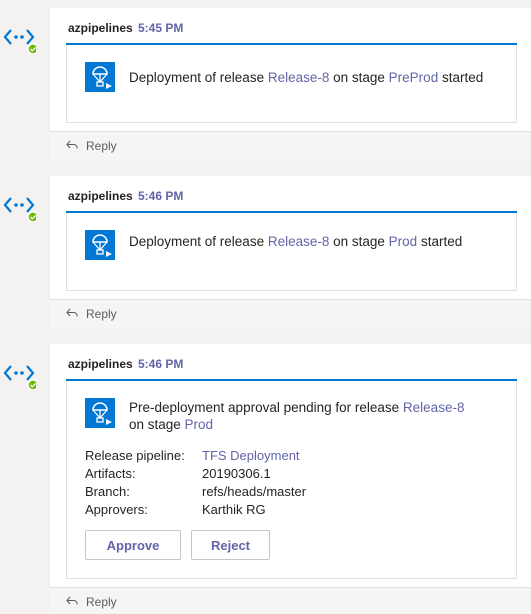 The width and height of the screenshot is (531, 614). Describe the element at coordinates (414, 77) in the screenshot. I see `stage-link: PreProd` at that location.